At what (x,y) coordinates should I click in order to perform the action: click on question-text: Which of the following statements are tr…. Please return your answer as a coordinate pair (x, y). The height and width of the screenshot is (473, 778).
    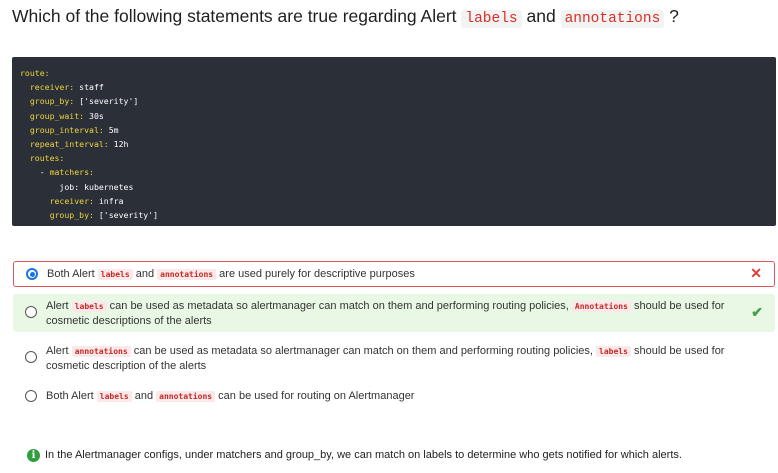
    Looking at the image, I should click on (345, 17).